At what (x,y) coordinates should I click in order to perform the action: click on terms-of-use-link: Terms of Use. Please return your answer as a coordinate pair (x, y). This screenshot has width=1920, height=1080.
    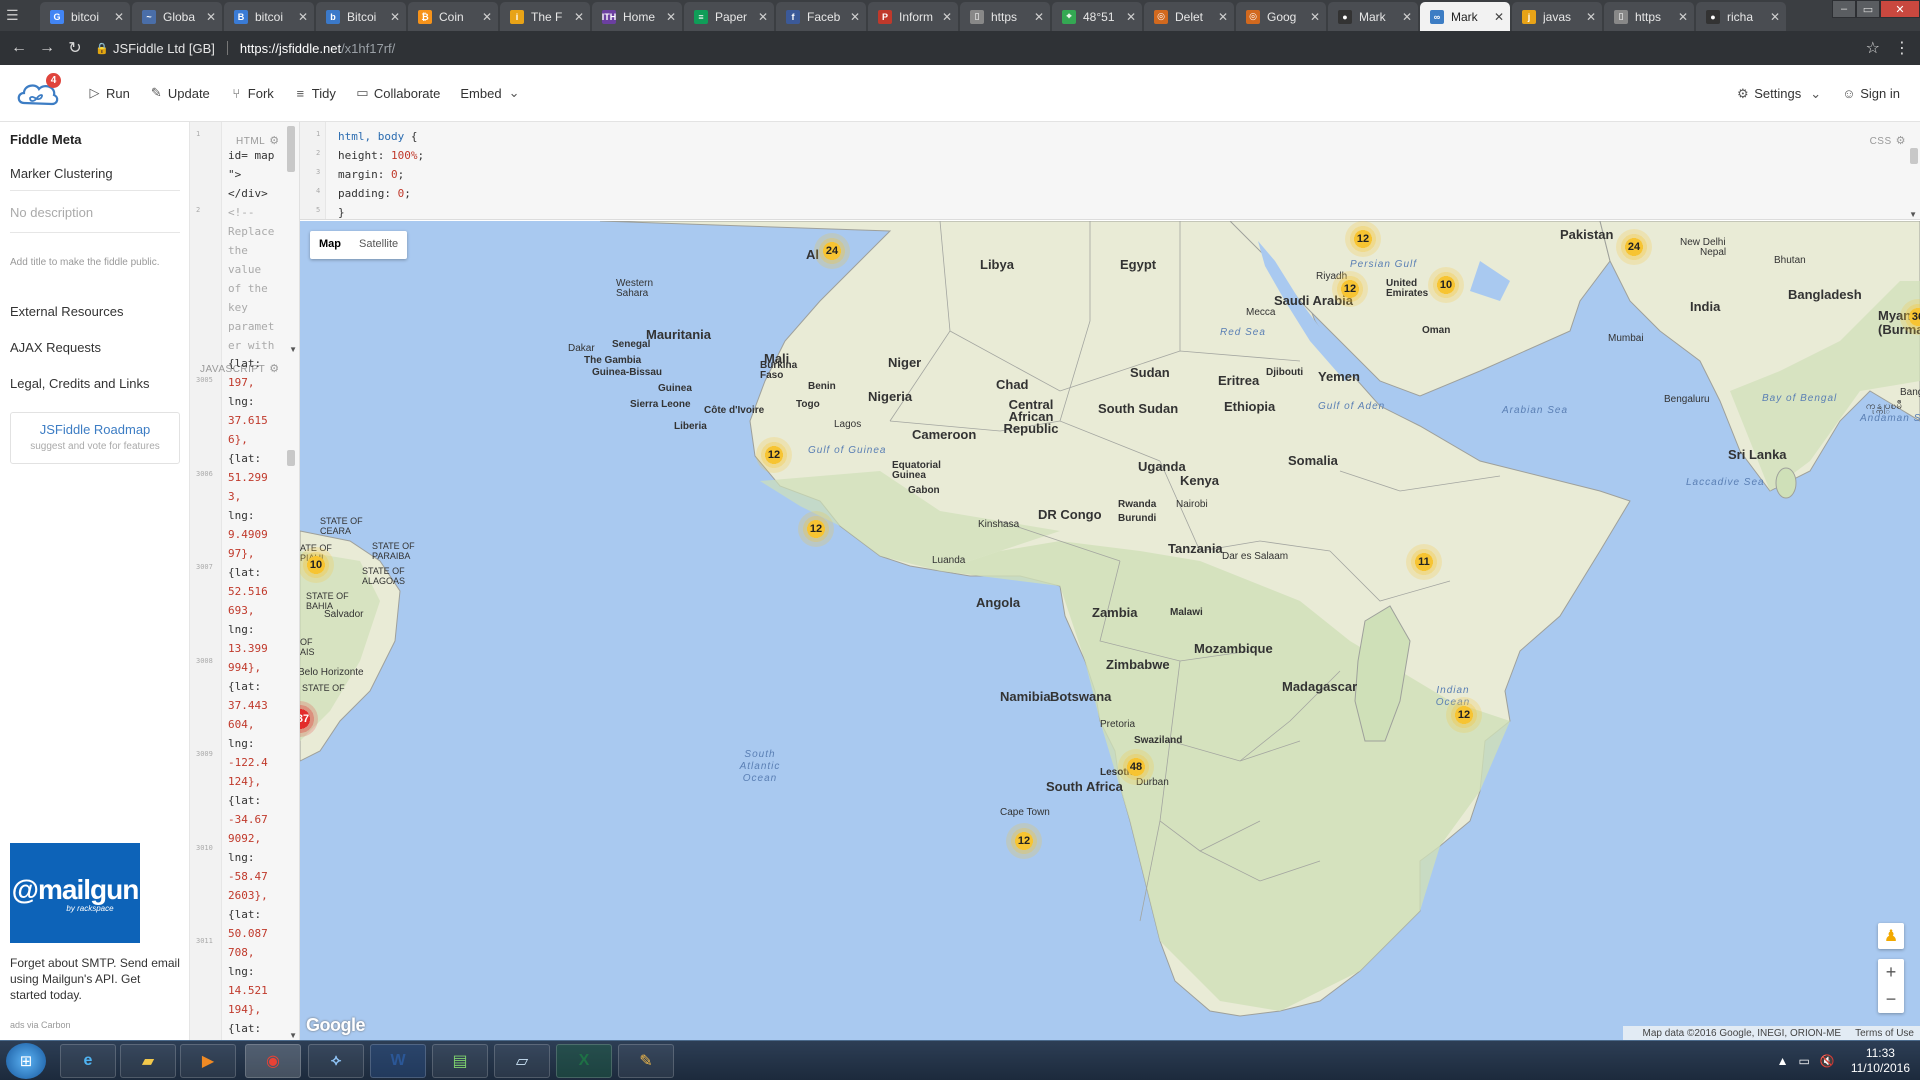
    Looking at the image, I should click on (1884, 1033).